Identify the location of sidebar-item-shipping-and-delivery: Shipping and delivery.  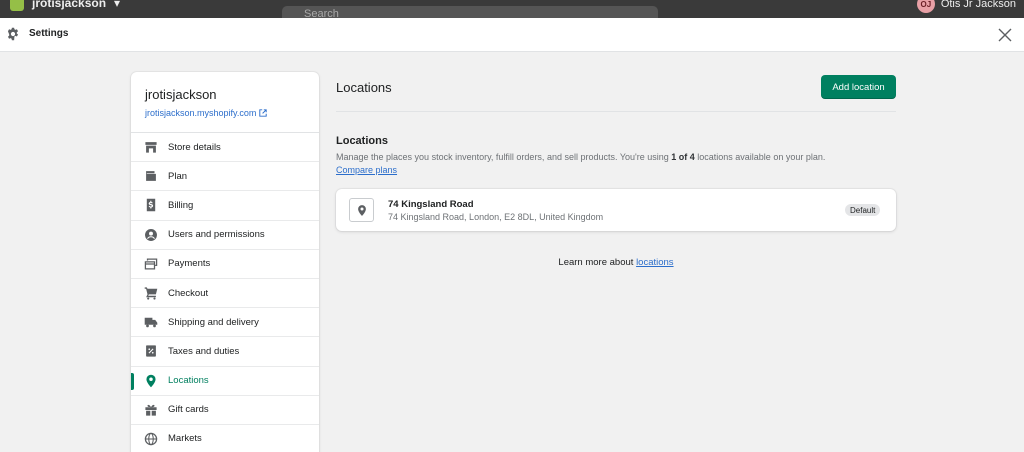
(225, 323).